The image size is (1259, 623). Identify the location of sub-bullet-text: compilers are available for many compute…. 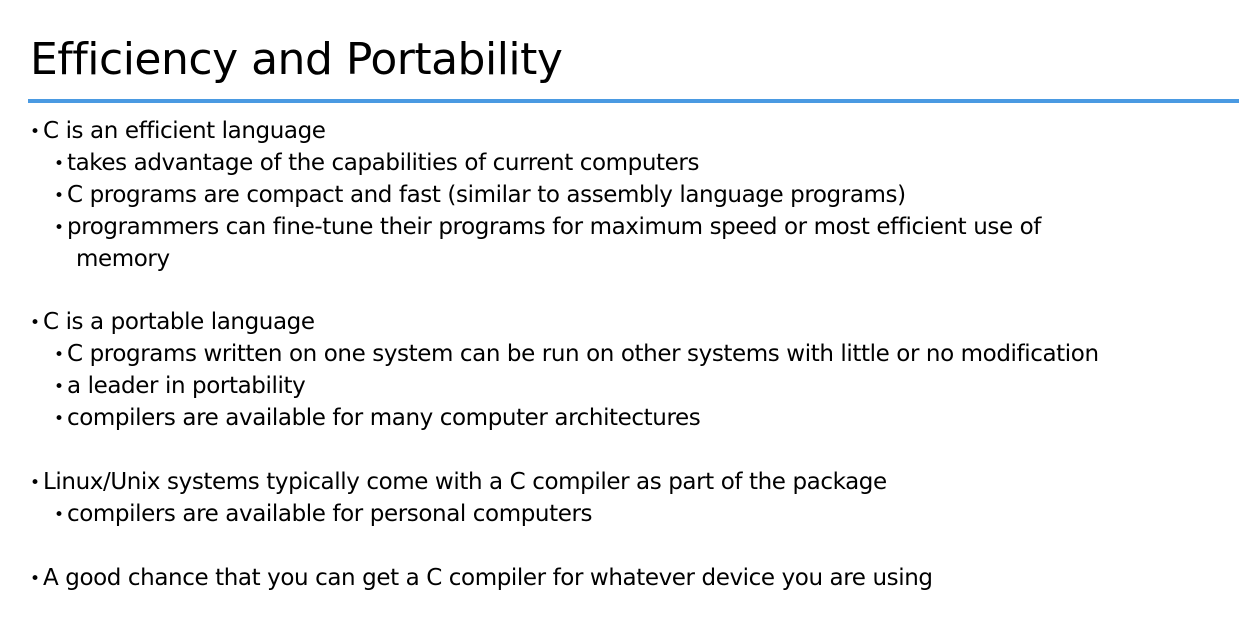
(384, 418).